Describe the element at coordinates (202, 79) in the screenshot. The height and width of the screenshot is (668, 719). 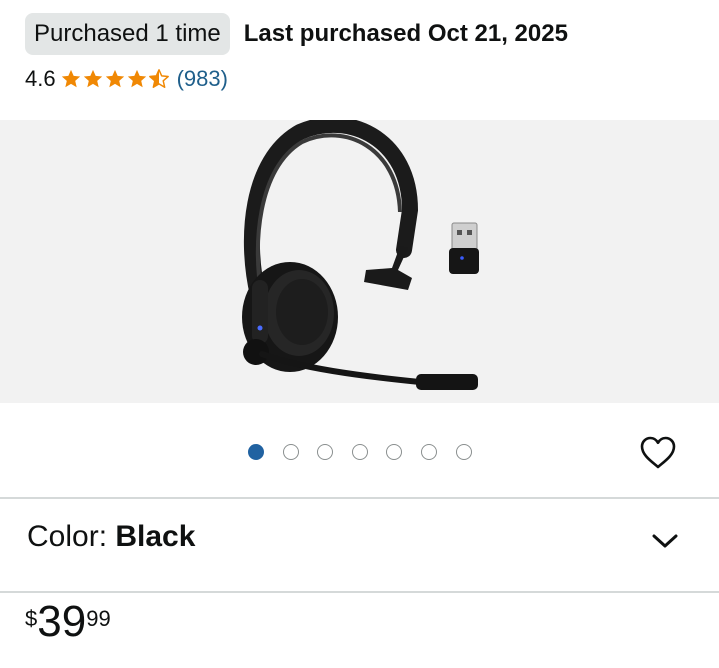
I see `review-count-link: (983)` at that location.